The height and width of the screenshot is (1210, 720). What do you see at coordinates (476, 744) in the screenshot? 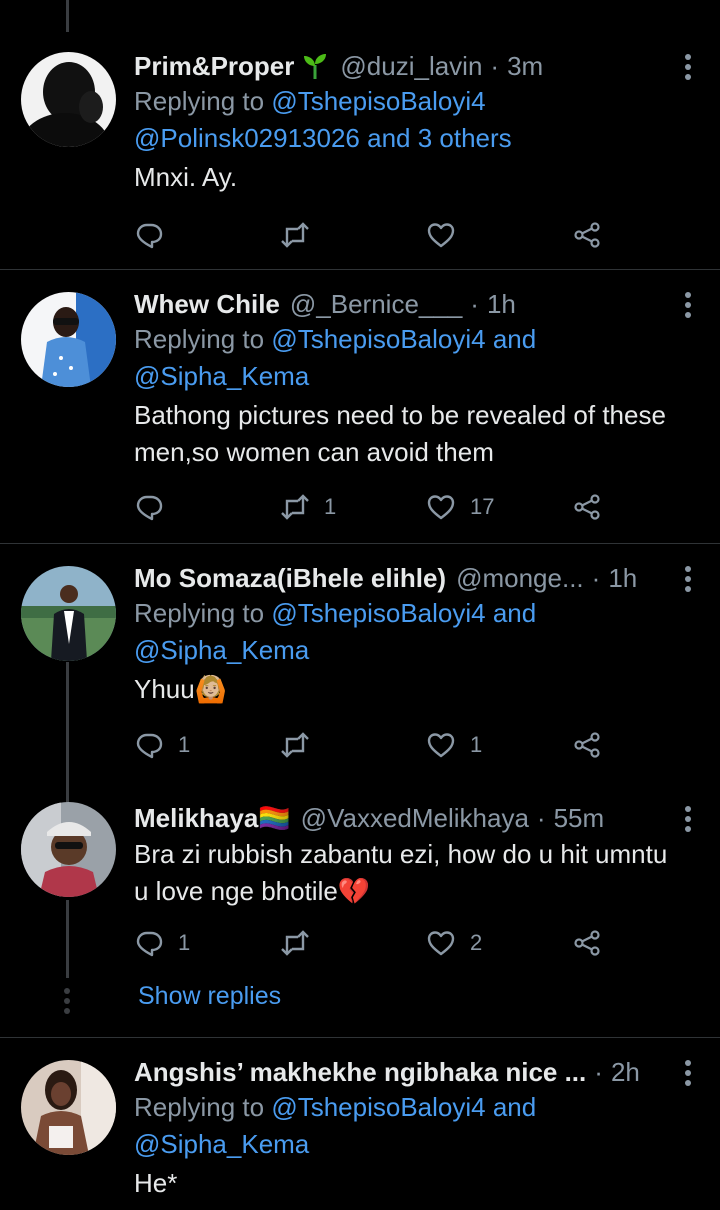
I see `like-count: 1` at bounding box center [476, 744].